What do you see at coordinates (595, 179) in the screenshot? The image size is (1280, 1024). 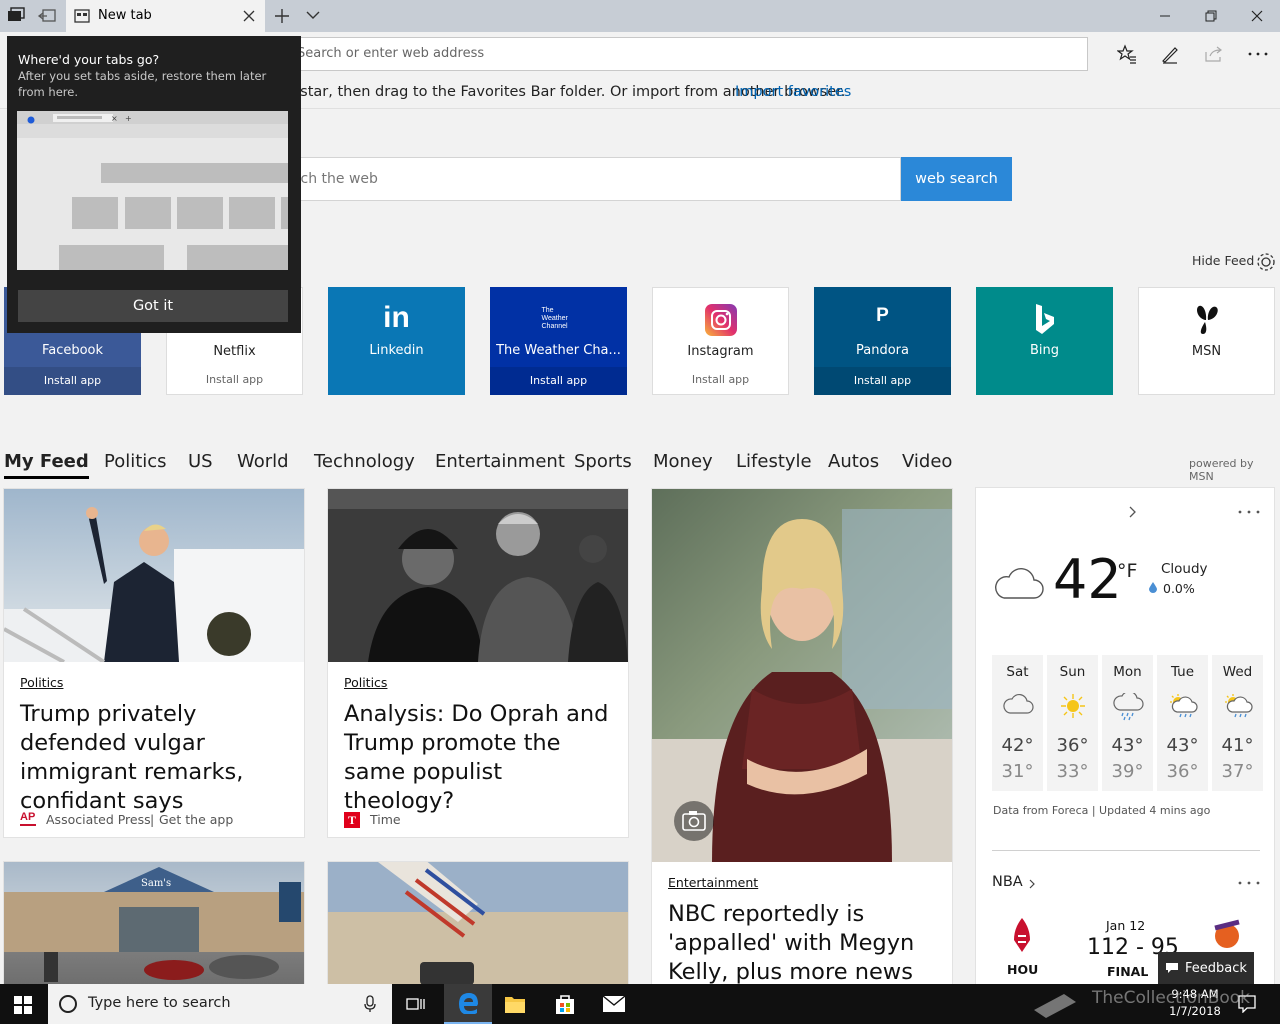 I see `web-search-input: Search the web` at bounding box center [595, 179].